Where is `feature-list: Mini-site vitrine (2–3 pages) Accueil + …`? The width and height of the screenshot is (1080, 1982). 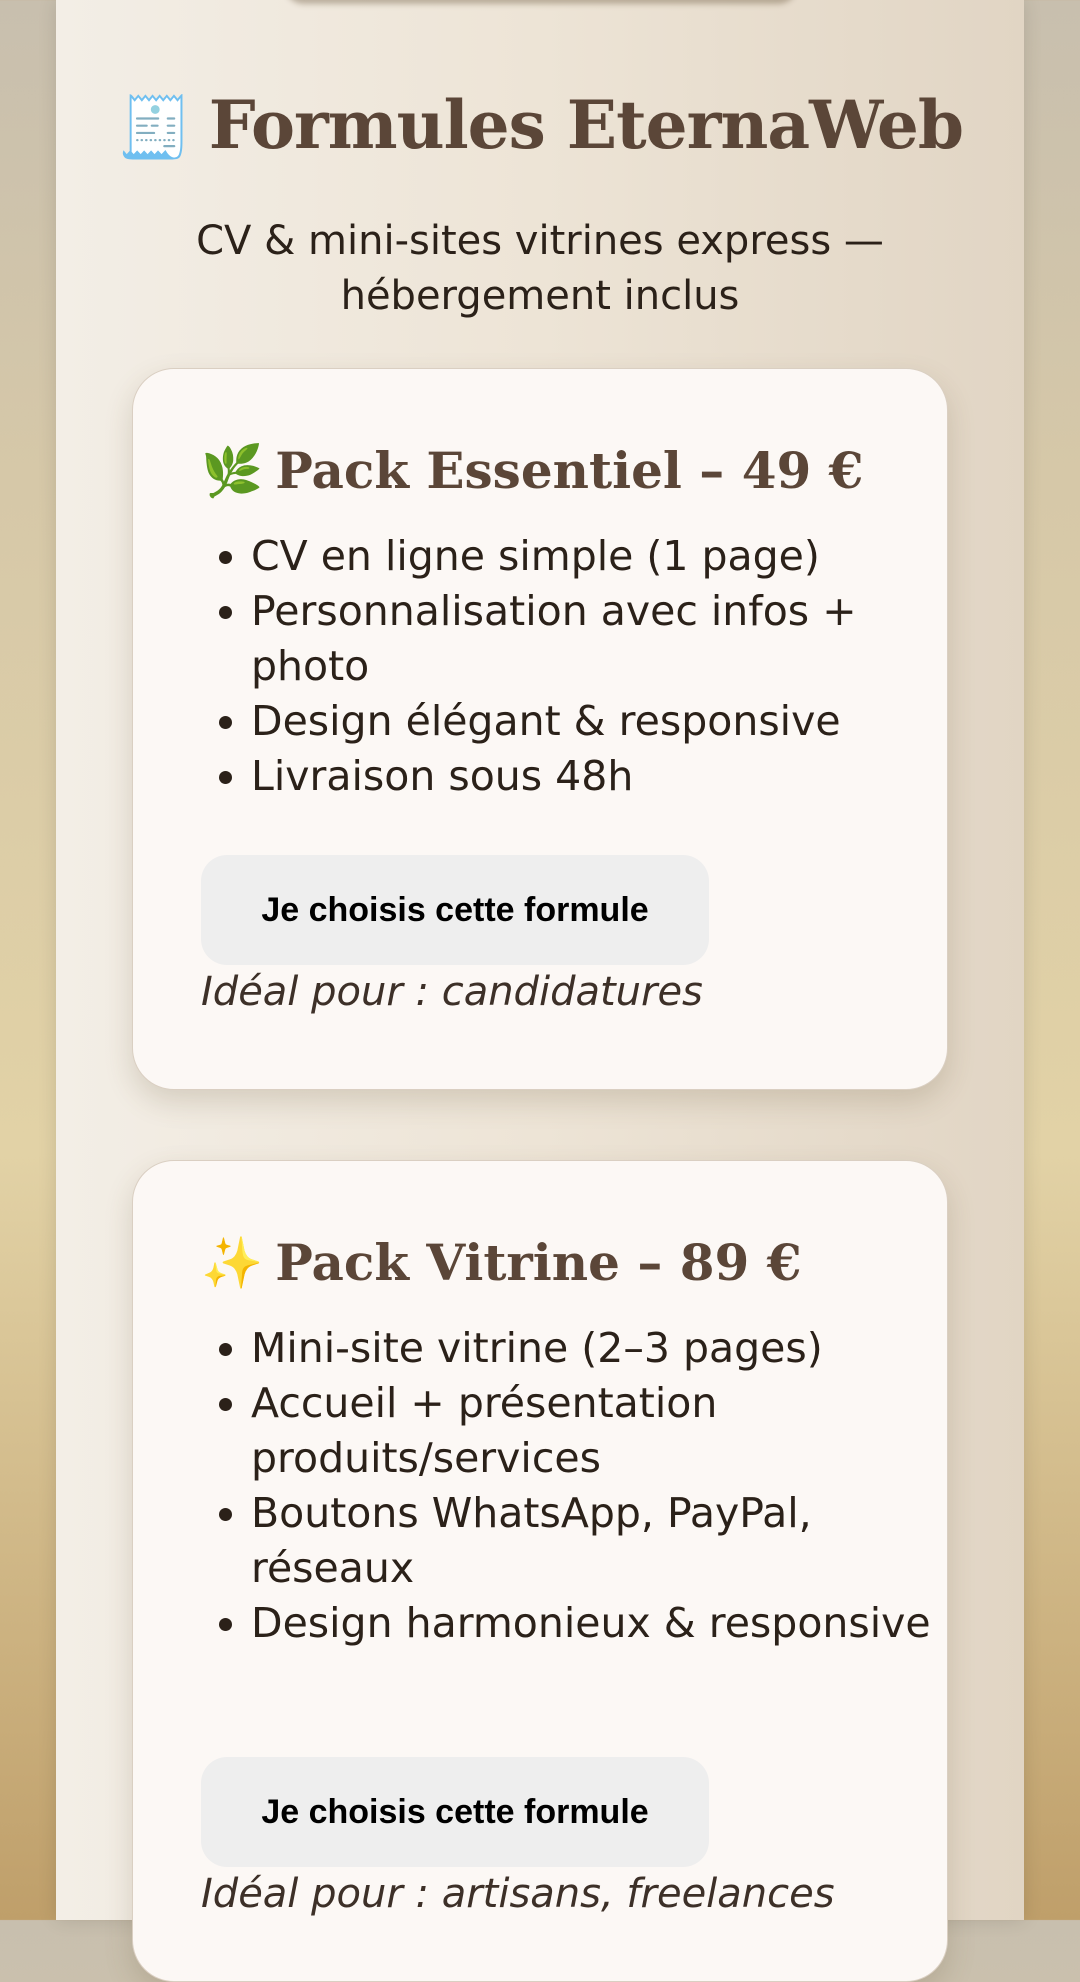
feature-list: Mini-site vitrine (2–3 pages) Accueil + … is located at coordinates (586, 1486).